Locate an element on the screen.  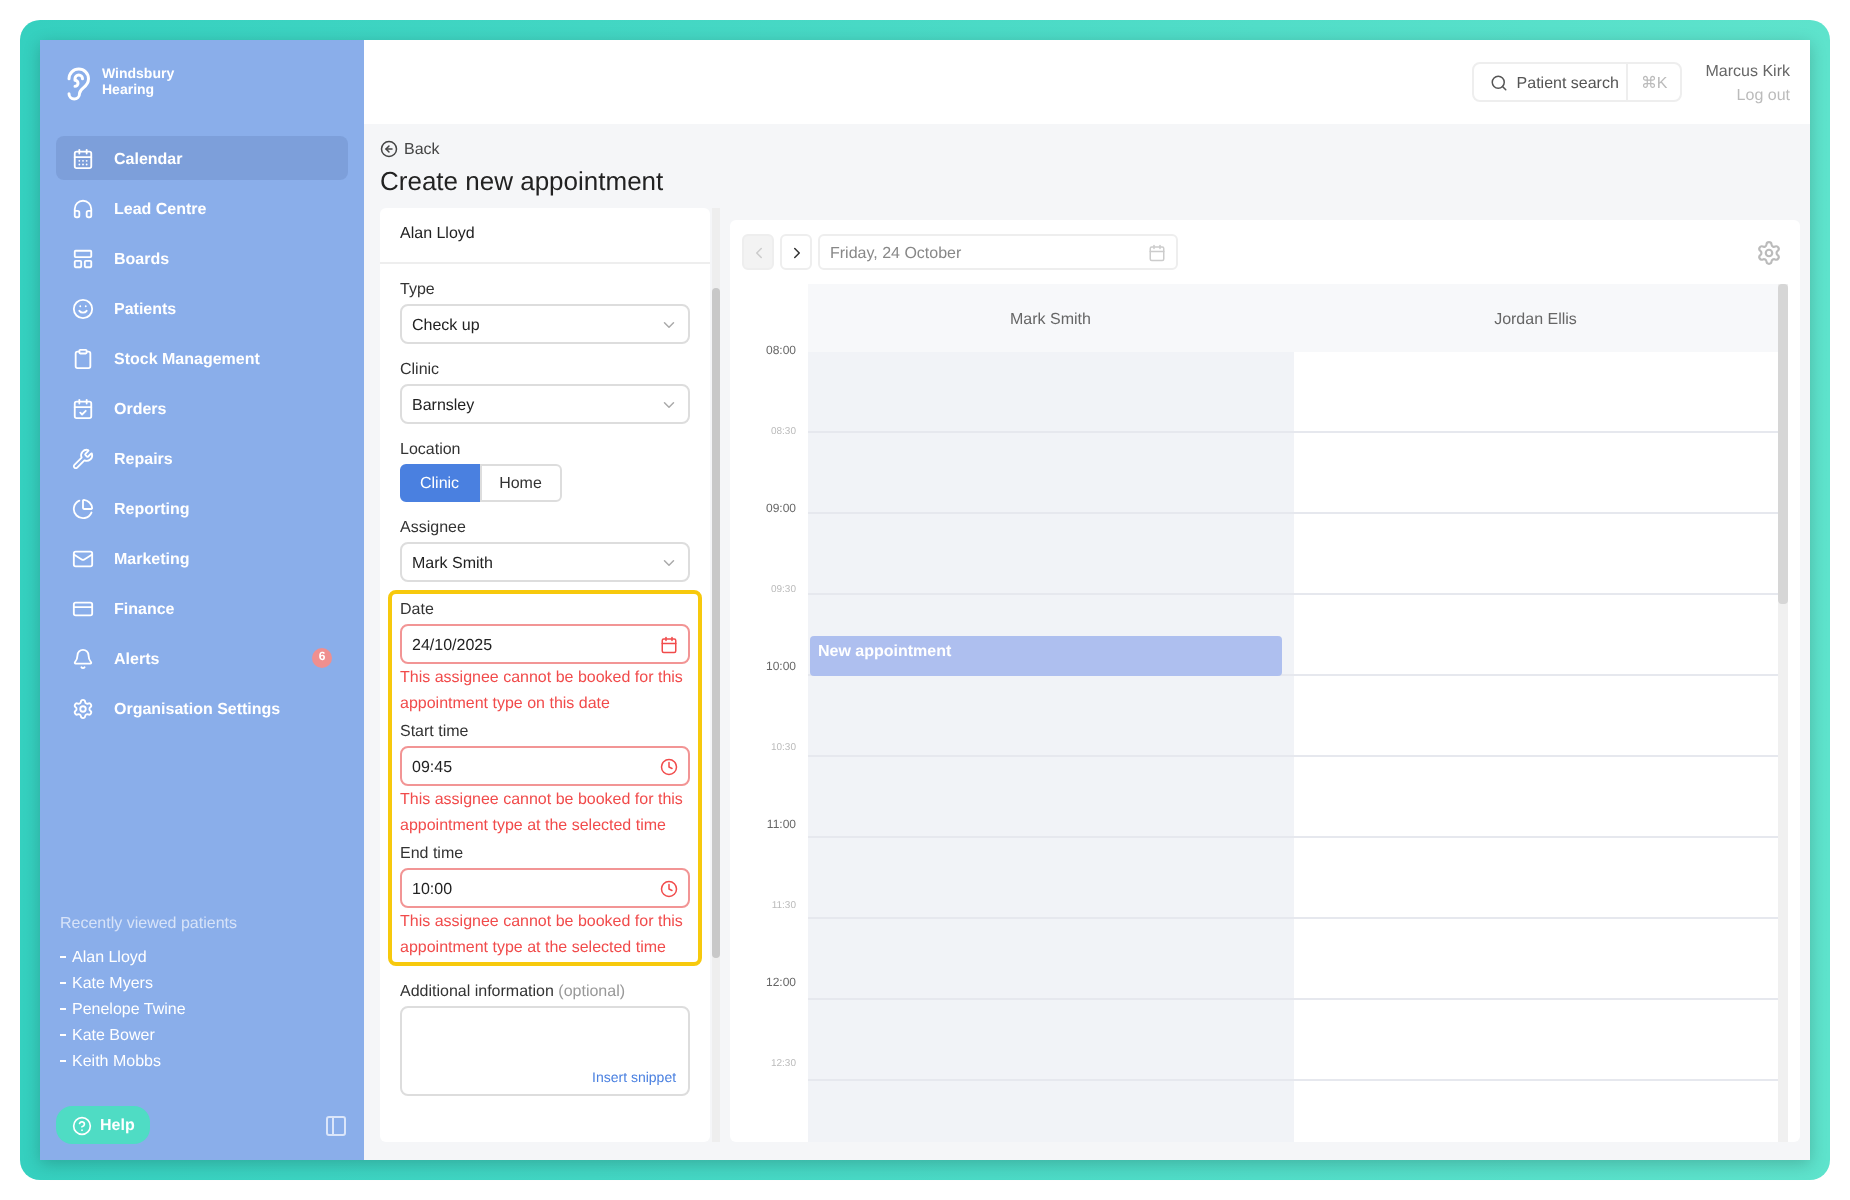
patient-search-button: Patient search ⌘K is located at coordinates (1577, 82).